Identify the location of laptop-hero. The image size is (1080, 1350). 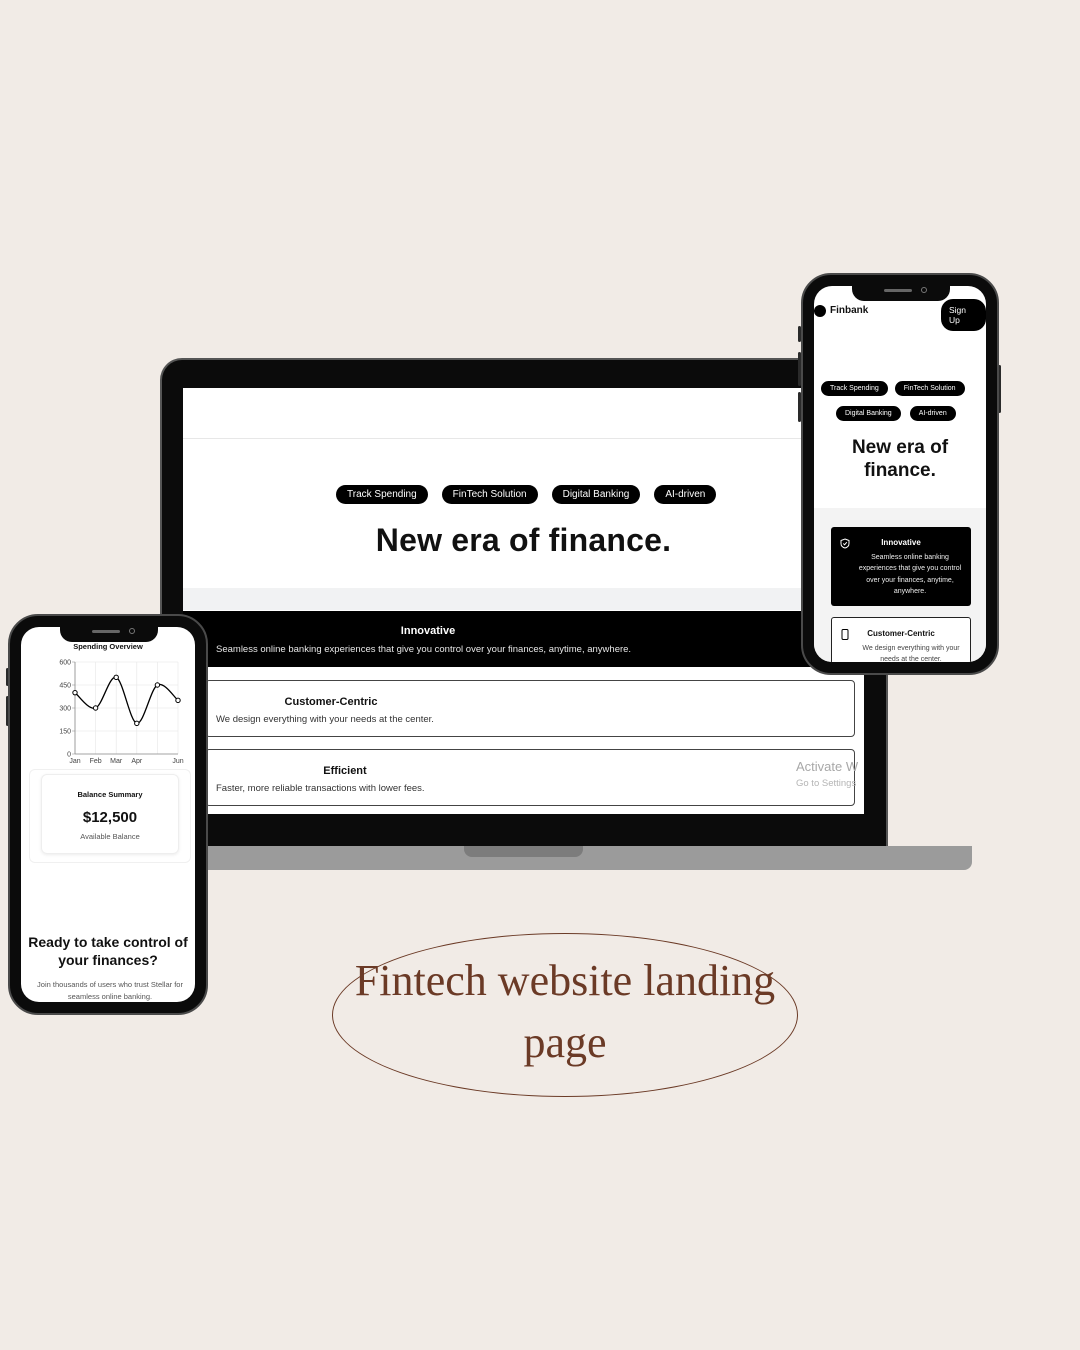
(523, 514).